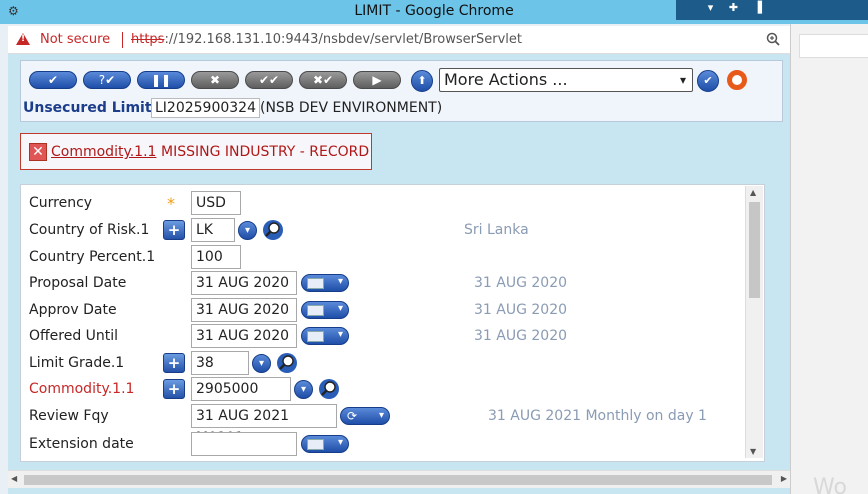  What do you see at coordinates (833, 46) in the screenshot?
I see `background-pane` at bounding box center [833, 46].